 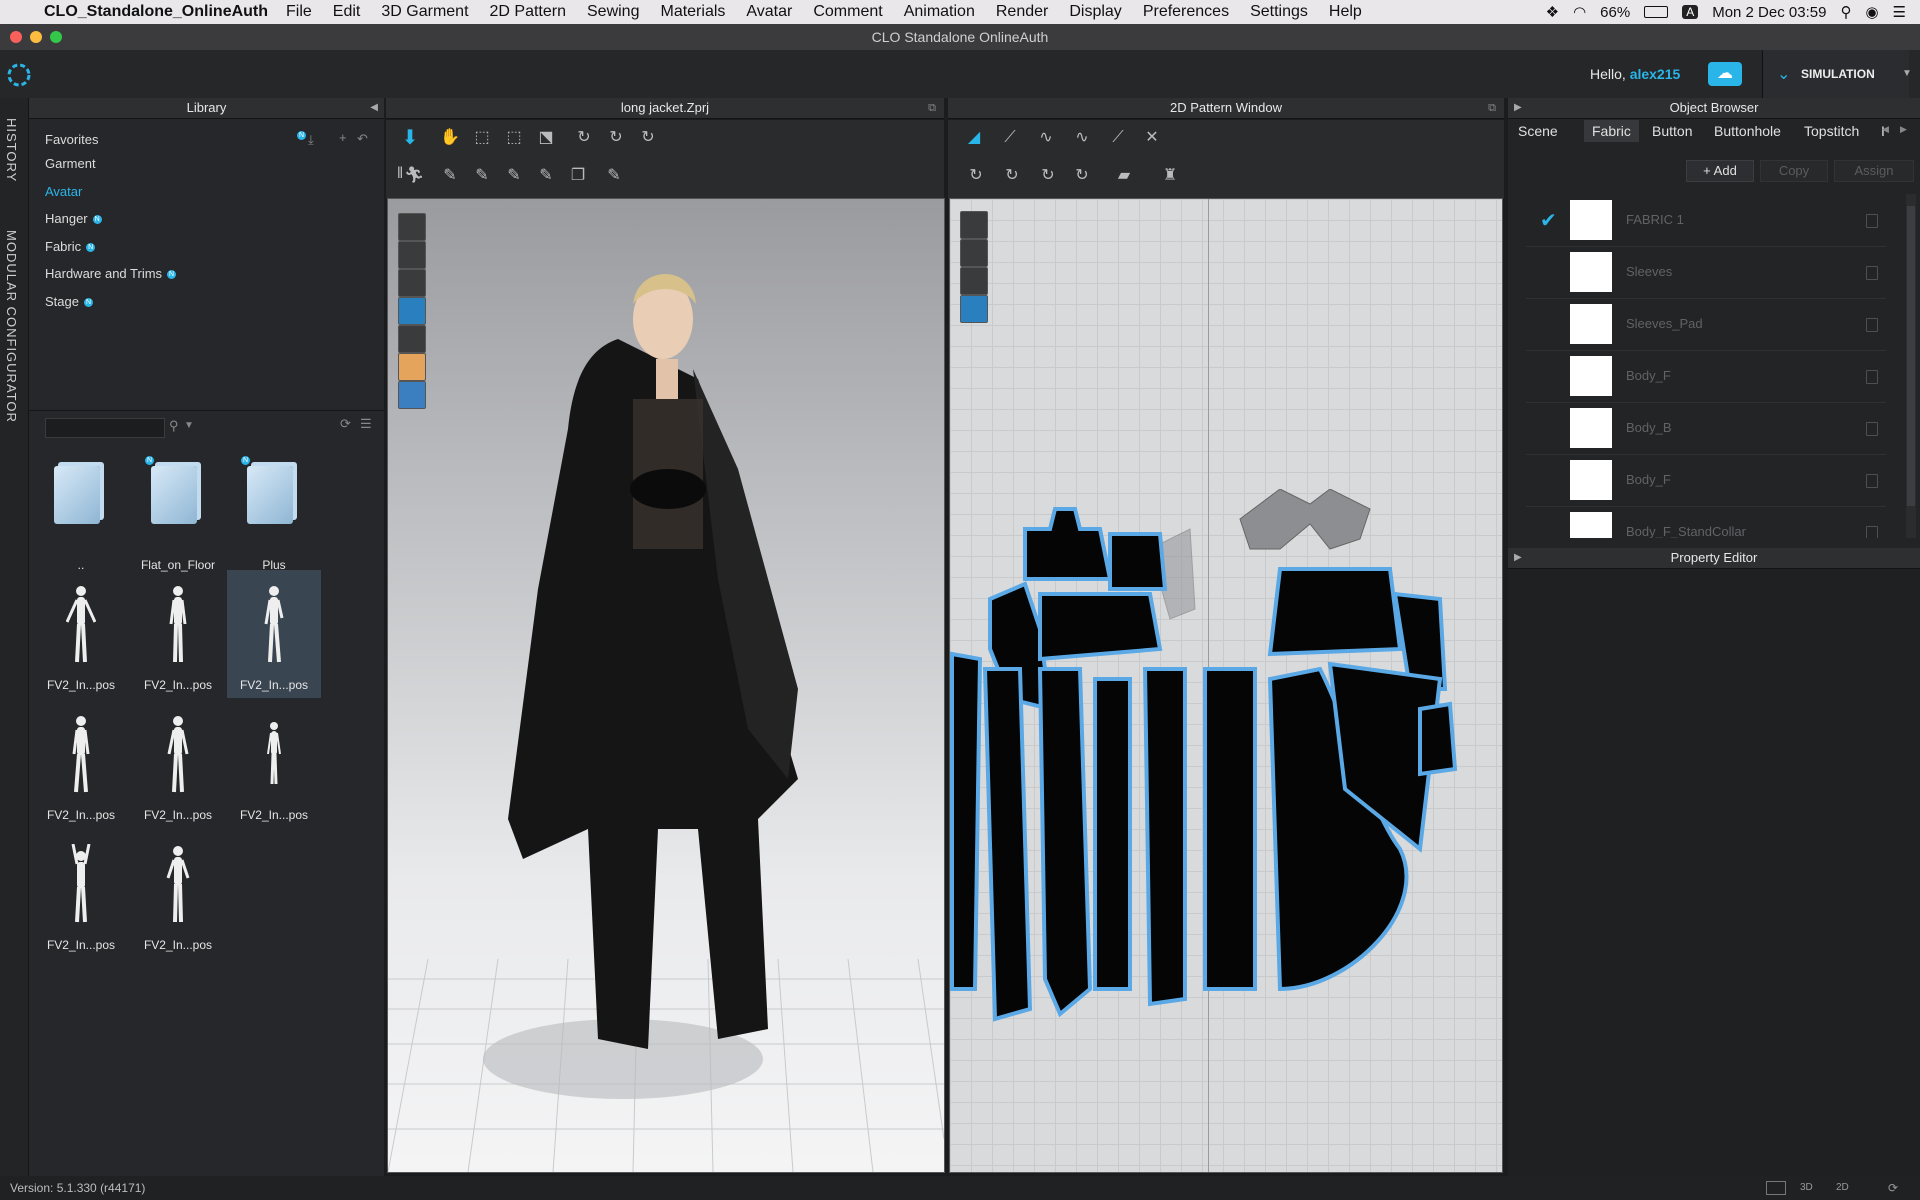 I want to click on show-fabric-icon, so click(x=412, y=255).